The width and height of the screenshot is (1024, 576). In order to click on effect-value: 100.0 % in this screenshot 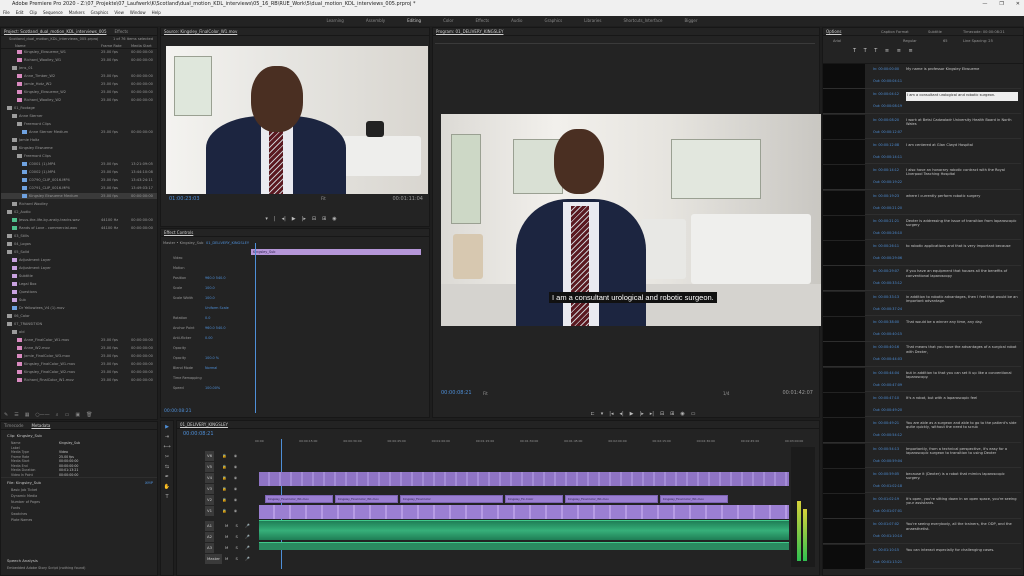, I will do `click(212, 358)`.